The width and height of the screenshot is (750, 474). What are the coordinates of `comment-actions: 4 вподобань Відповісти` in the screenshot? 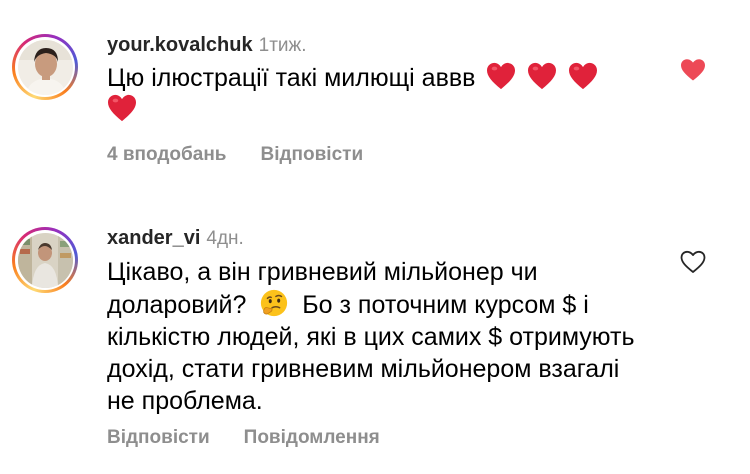 It's located at (235, 155).